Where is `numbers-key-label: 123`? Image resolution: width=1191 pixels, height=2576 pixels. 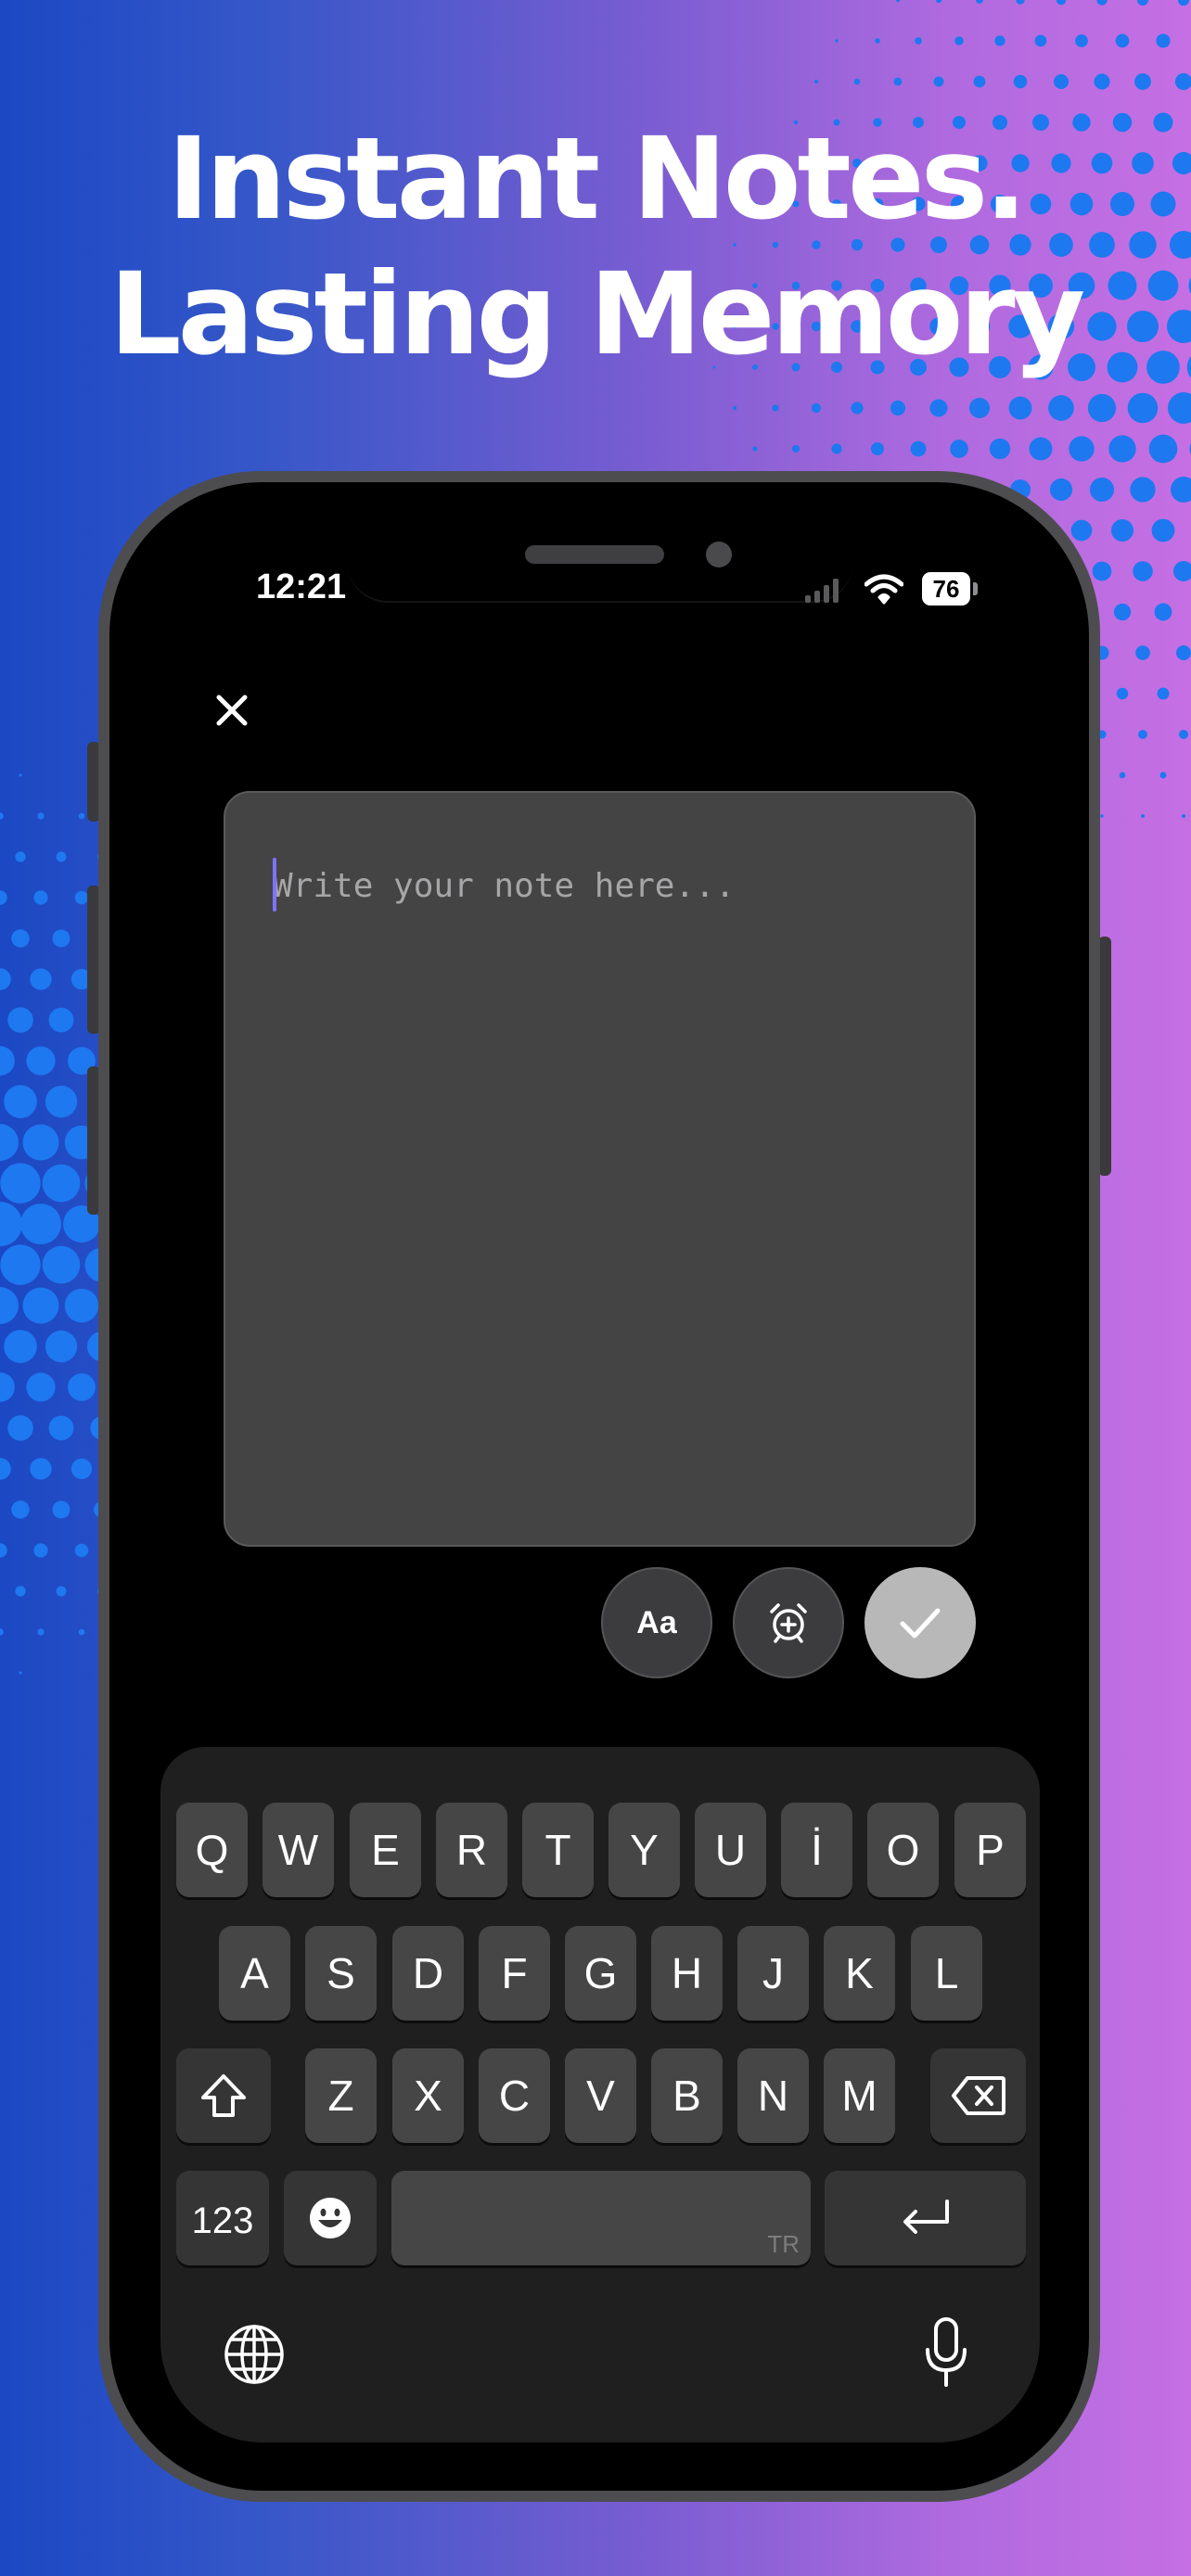 numbers-key-label: 123 is located at coordinates (222, 2220).